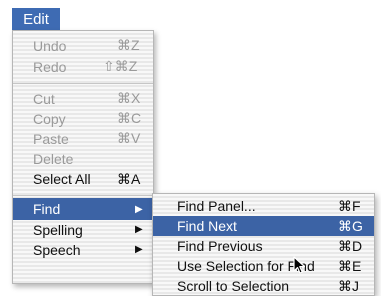  Describe the element at coordinates (299, 265) in the screenshot. I see `mouse-pointer-icon` at that location.